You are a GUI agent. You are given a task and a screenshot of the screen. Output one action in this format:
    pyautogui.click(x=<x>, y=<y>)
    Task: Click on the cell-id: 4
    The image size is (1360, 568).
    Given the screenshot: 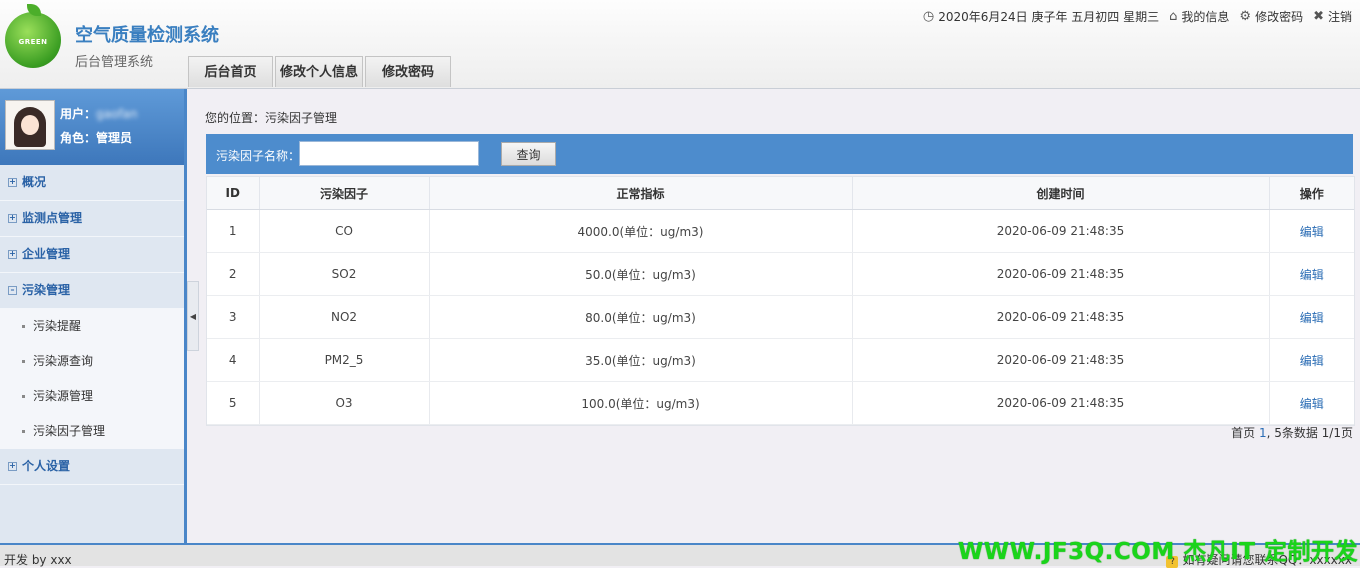 What is the action you would take?
    pyautogui.click(x=233, y=360)
    